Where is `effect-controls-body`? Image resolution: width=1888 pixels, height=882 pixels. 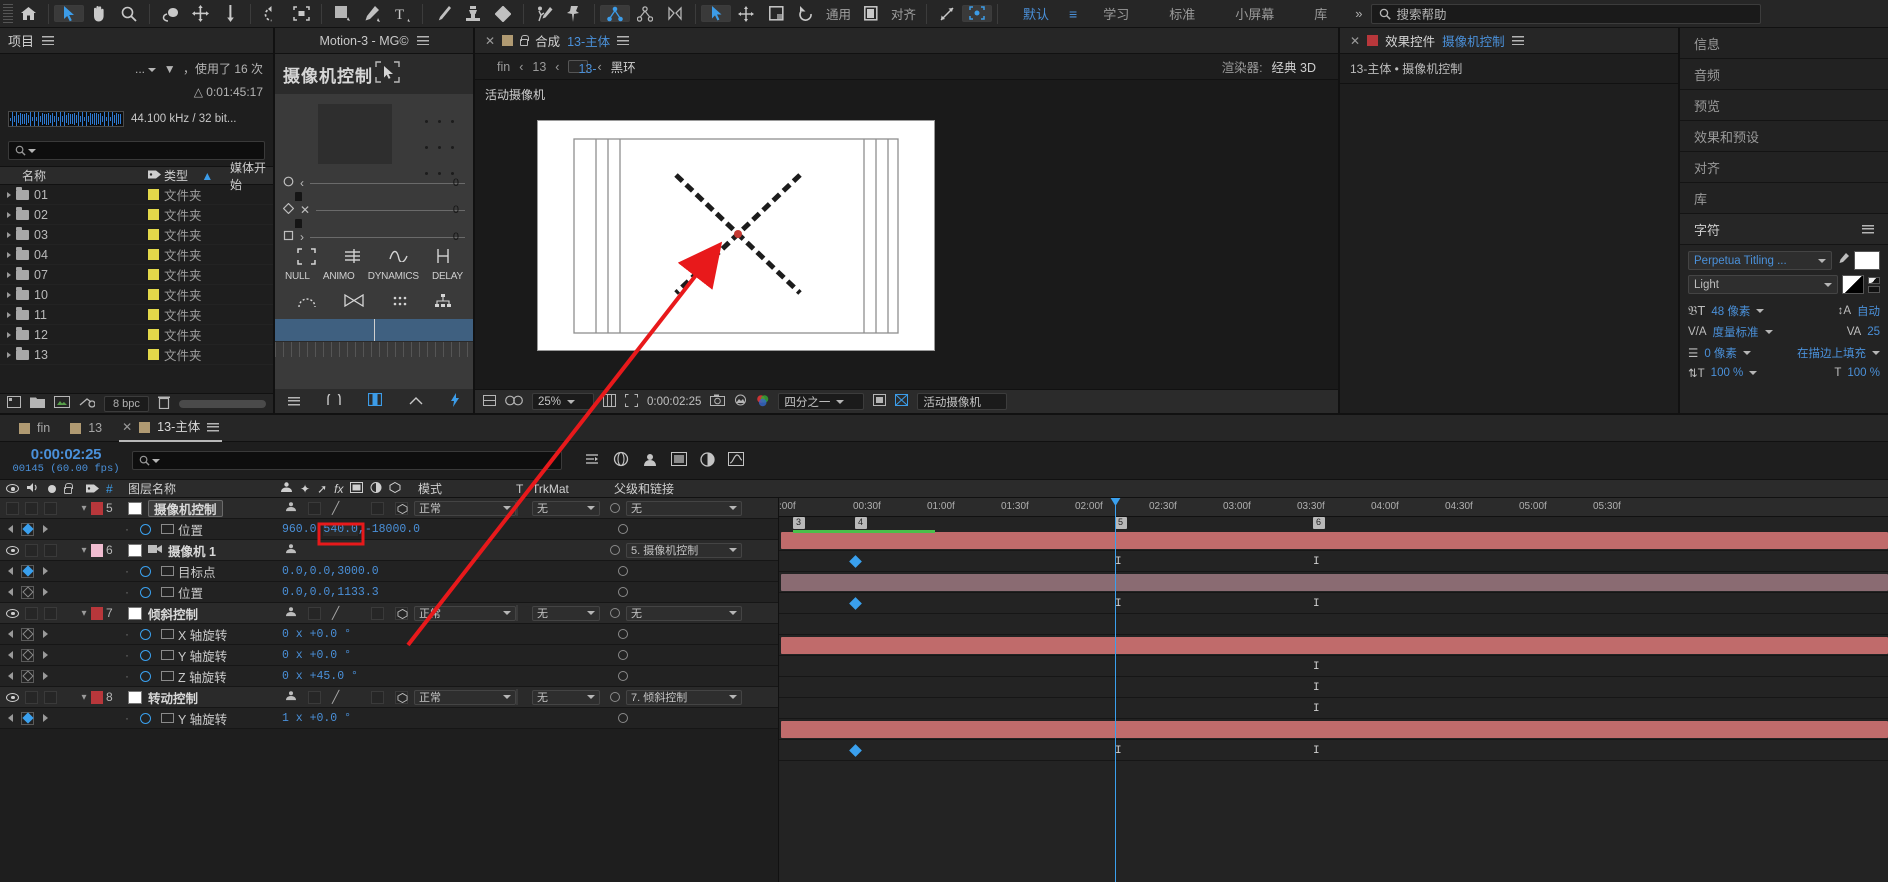 effect-controls-body is located at coordinates (1509, 248).